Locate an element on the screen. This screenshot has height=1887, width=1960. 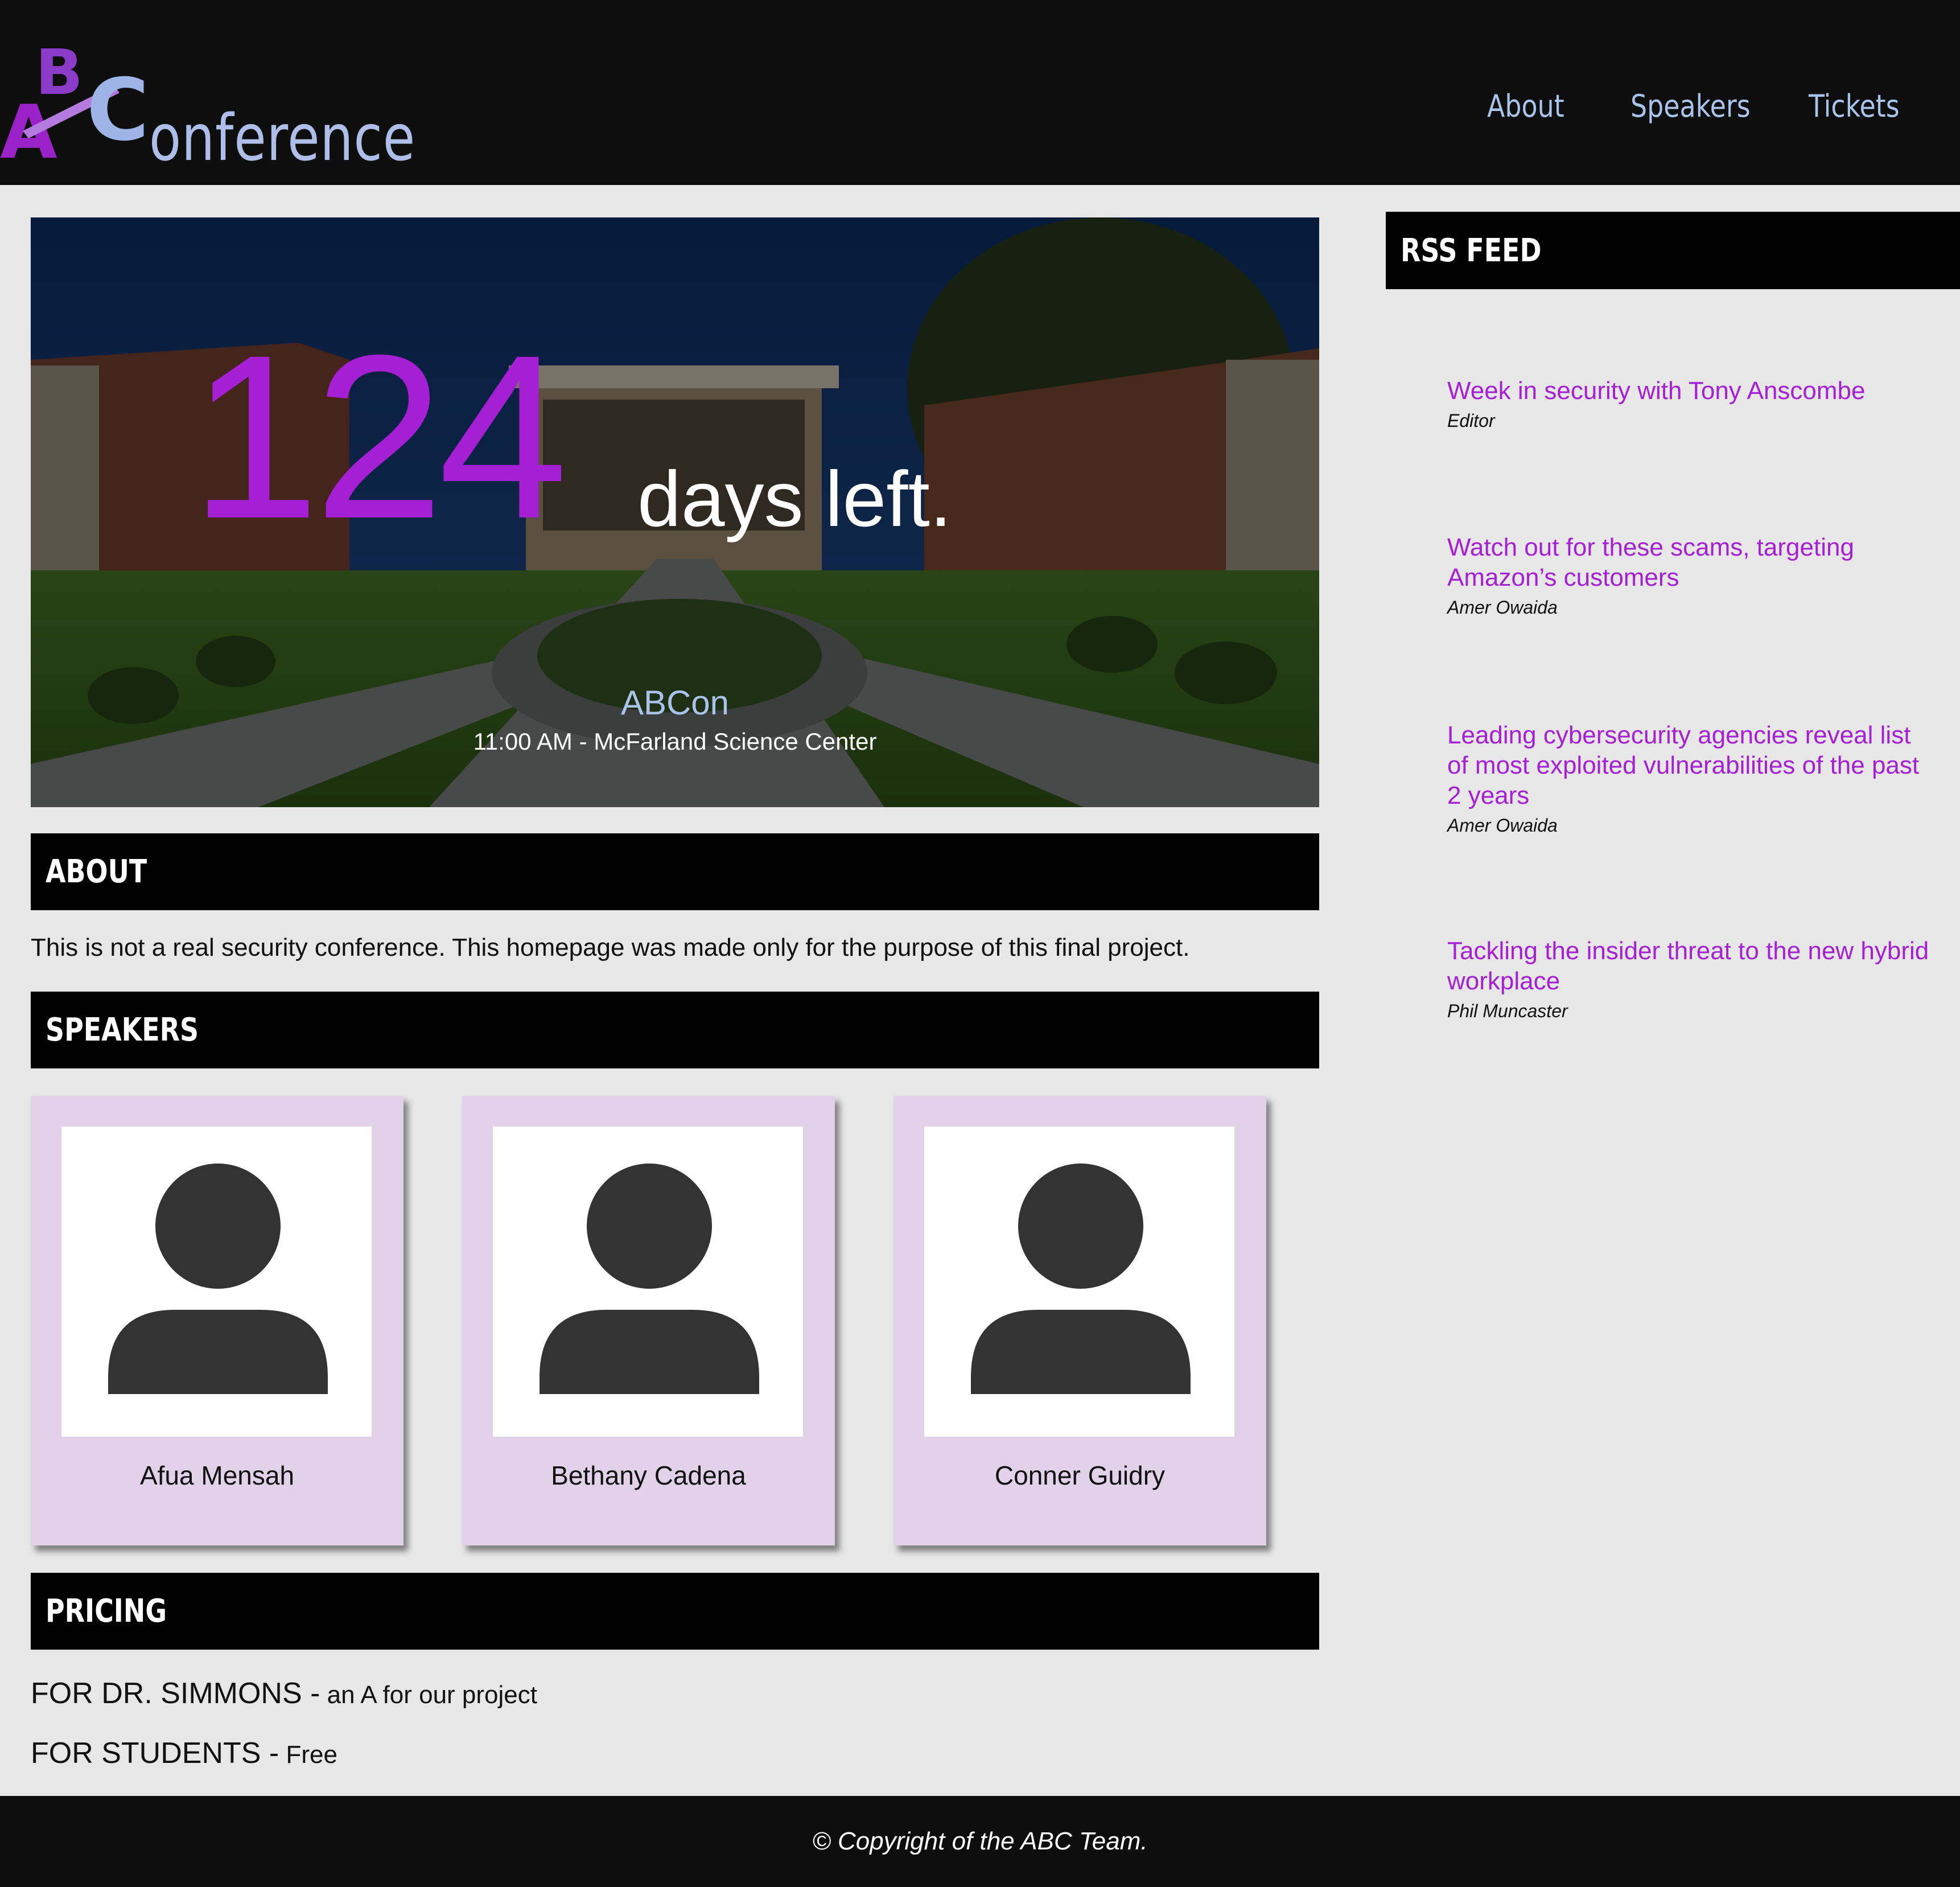
copyright-text: © Copyright of the ABC Team. is located at coordinates (980, 1841).